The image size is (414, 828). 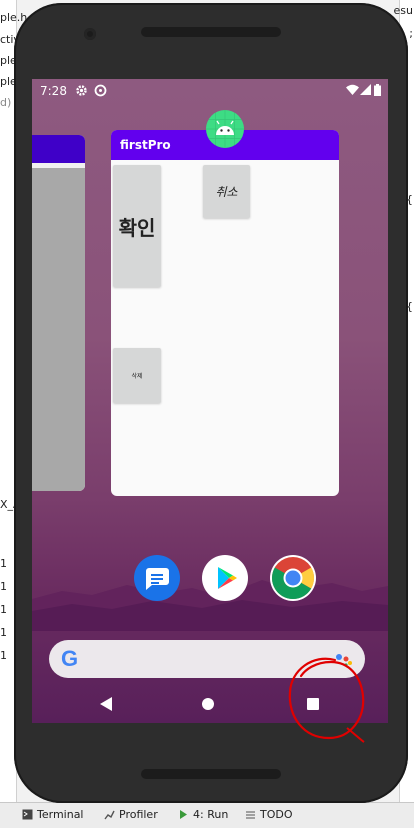 I want to click on chrome-icon, so click(x=293, y=578).